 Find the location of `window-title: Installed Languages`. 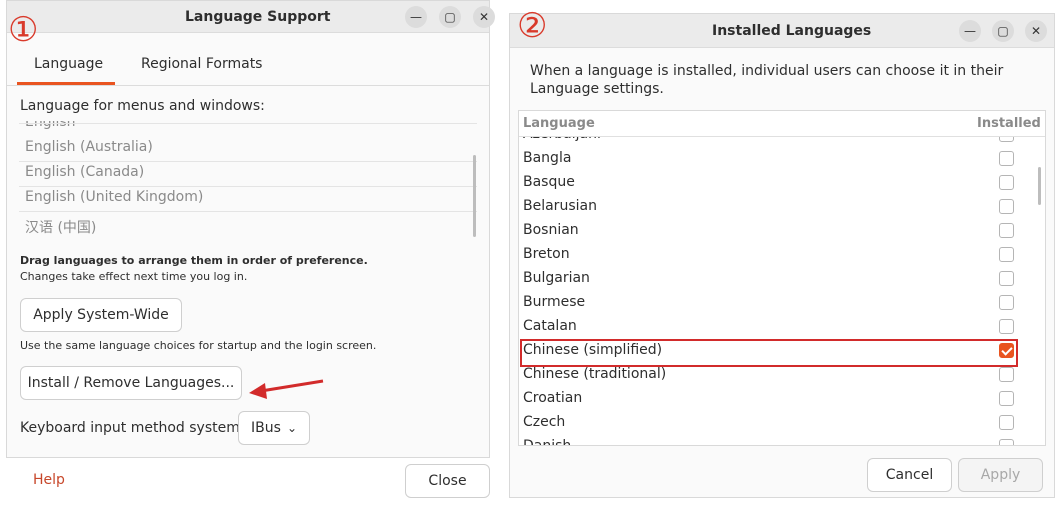

window-title: Installed Languages is located at coordinates (792, 31).